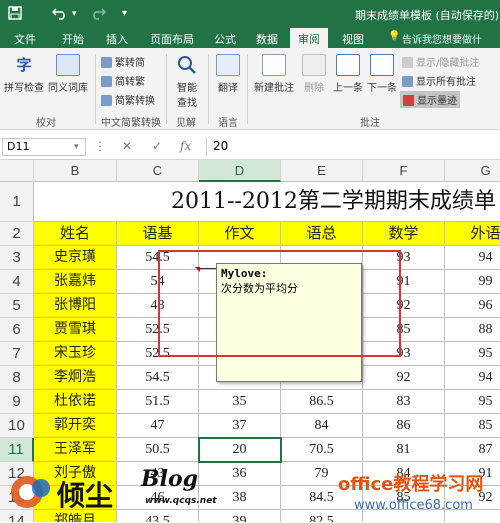  Describe the element at coordinates (322, 234) in the screenshot. I see `header-cell: 语总` at that location.